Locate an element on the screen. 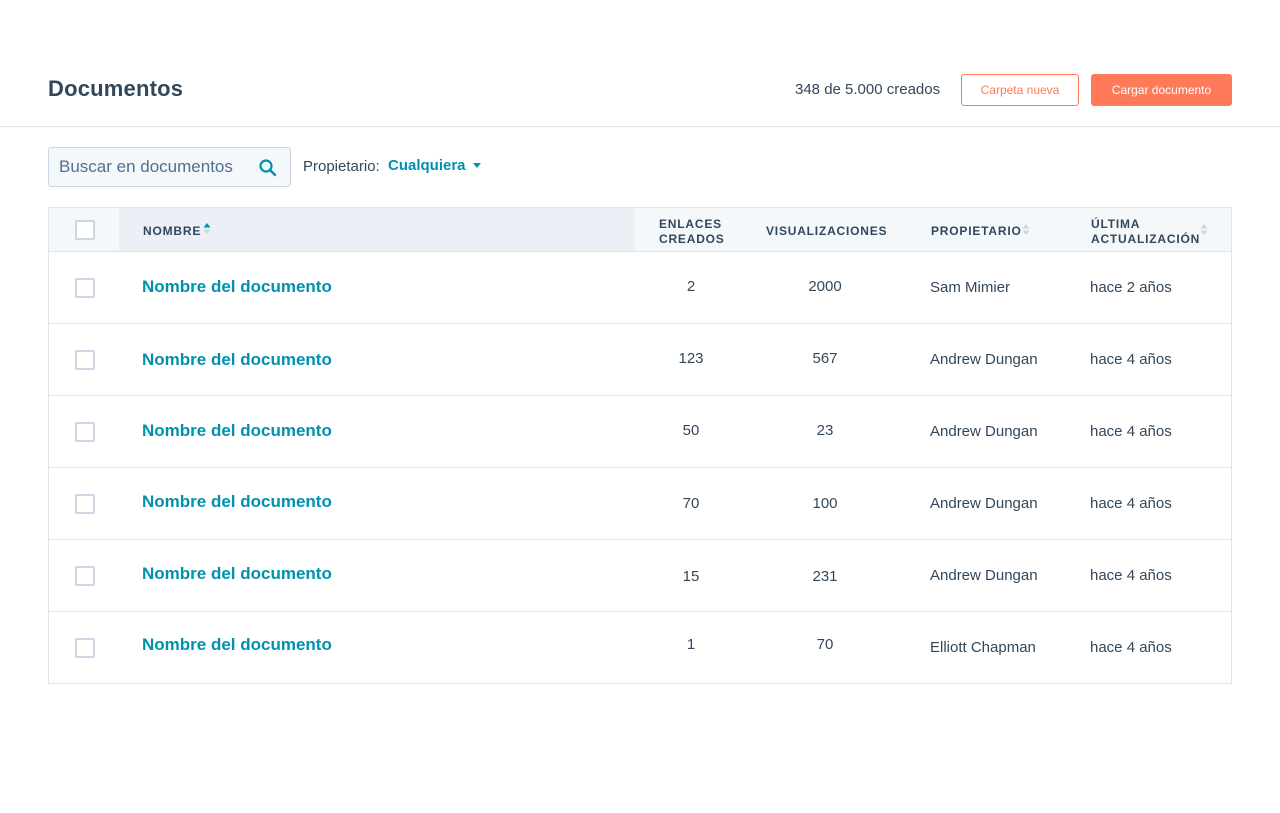 The width and height of the screenshot is (1280, 813). documents-count: 348 de 5.000 creados is located at coordinates (868, 89).